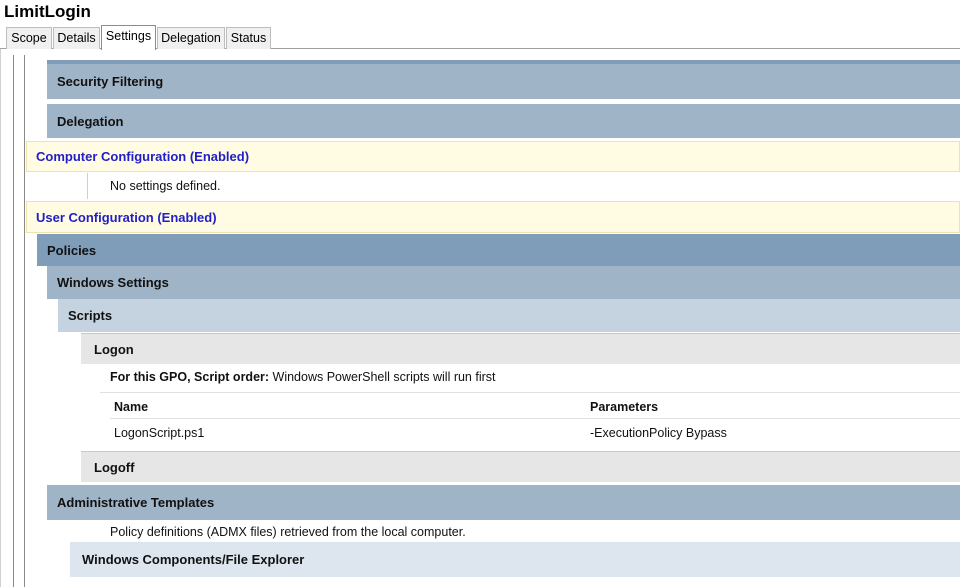 The height and width of the screenshot is (587, 960). I want to click on section-label: Windows Settings, so click(113, 282).